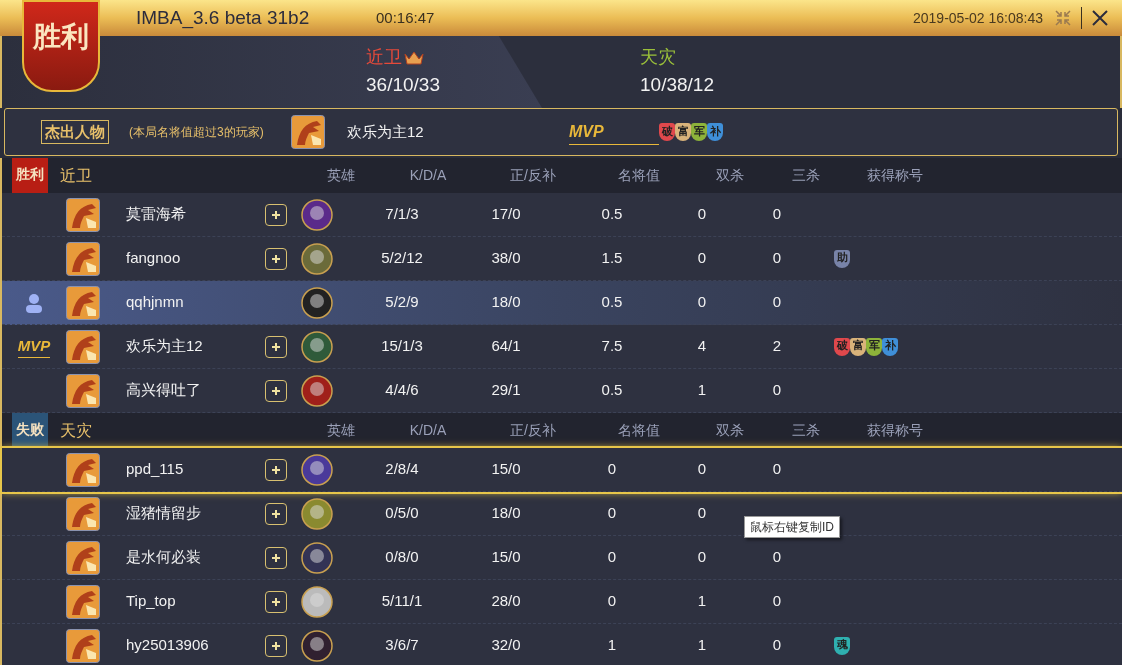 The image size is (1122, 665). Describe the element at coordinates (978, 18) in the screenshot. I see `match-datetime: 2019-05-02 16:08:43` at that location.